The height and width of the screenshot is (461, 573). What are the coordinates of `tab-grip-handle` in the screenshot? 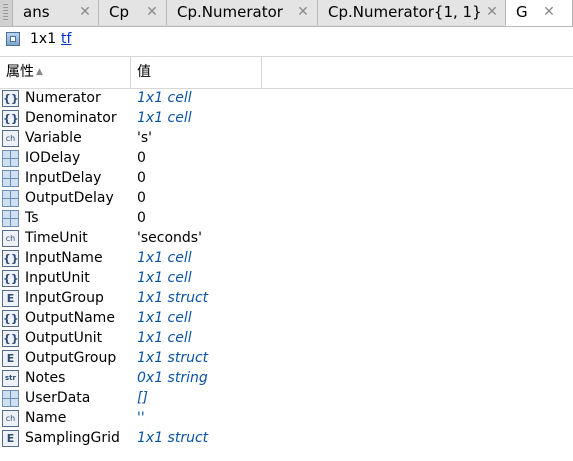 It's located at (6, 13).